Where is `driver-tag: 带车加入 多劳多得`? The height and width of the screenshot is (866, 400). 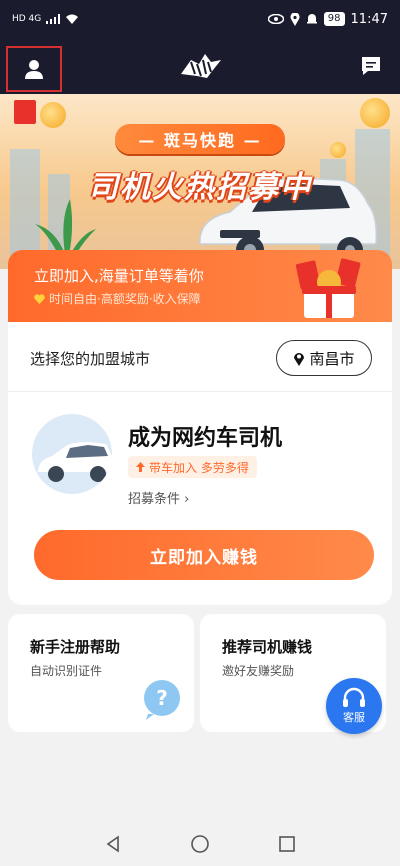
driver-tag: 带车加入 多劳多得 is located at coordinates (192, 467).